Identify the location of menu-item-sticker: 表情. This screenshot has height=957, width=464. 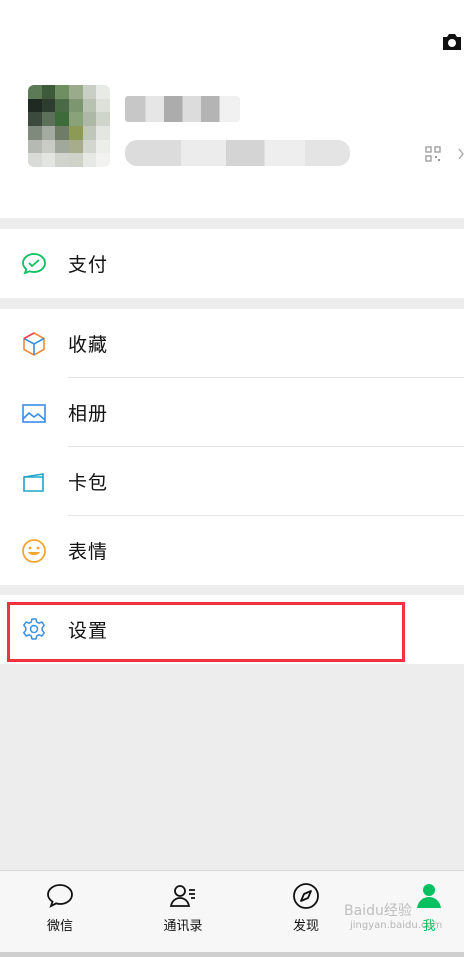
(232, 550).